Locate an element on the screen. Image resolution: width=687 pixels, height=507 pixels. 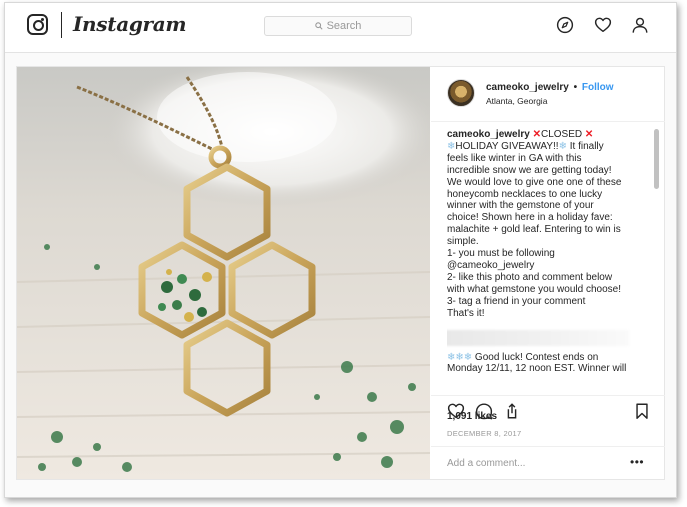
top-nav: Instagram Search is located at coordinates (340, 28).